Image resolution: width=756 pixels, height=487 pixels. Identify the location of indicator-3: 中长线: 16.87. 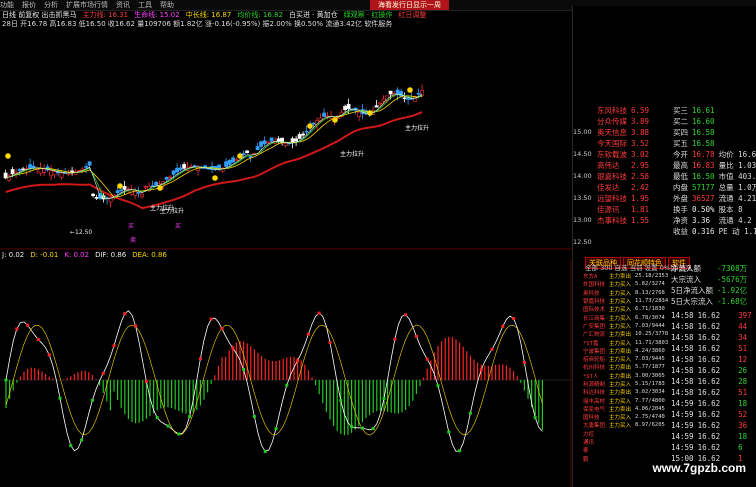
(208, 15).